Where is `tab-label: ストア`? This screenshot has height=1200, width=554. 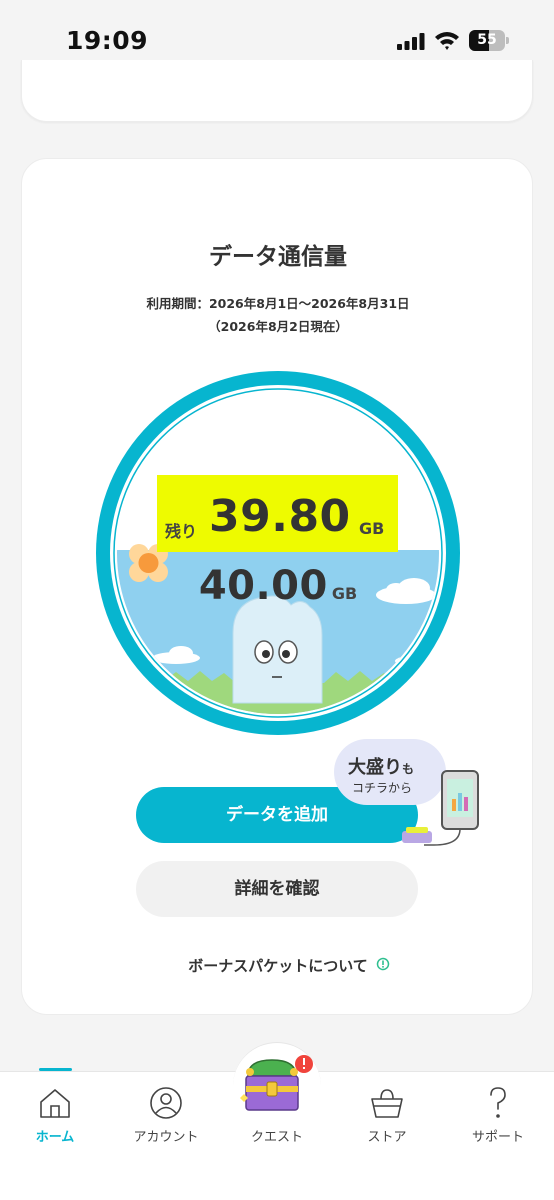 tab-label: ストア is located at coordinates (387, 1137).